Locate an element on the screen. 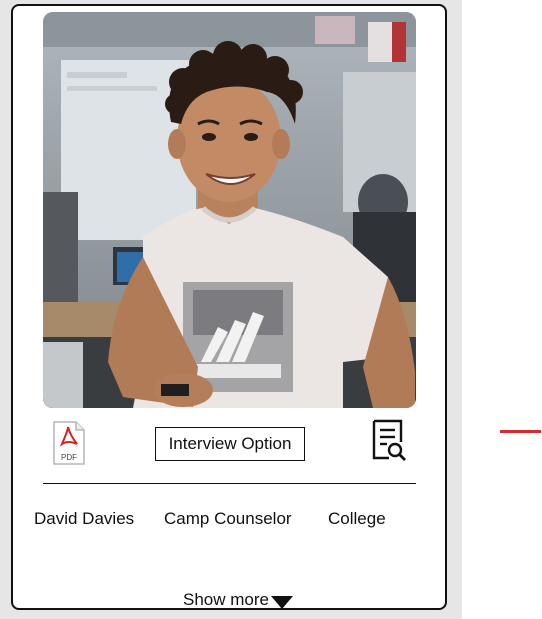 The height and width of the screenshot is (619, 542). triangle-down-icon is located at coordinates (281, 601).